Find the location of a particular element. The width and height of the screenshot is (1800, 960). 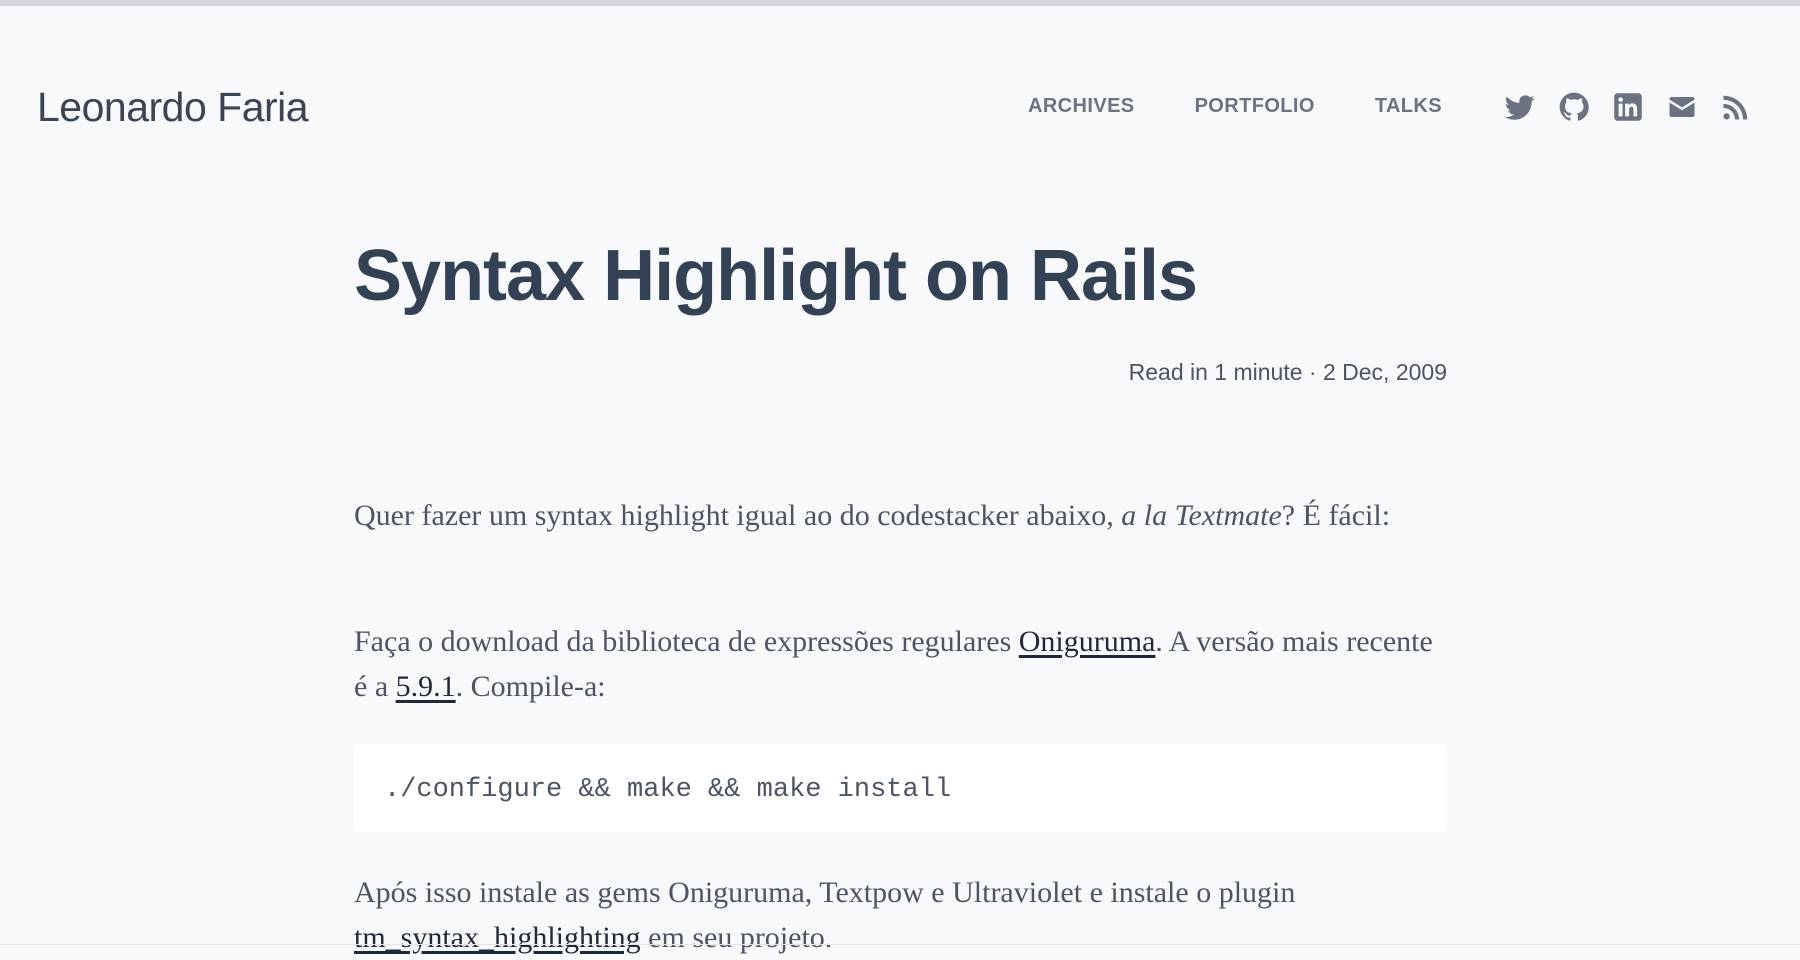

top-border is located at coordinates (900, 3).